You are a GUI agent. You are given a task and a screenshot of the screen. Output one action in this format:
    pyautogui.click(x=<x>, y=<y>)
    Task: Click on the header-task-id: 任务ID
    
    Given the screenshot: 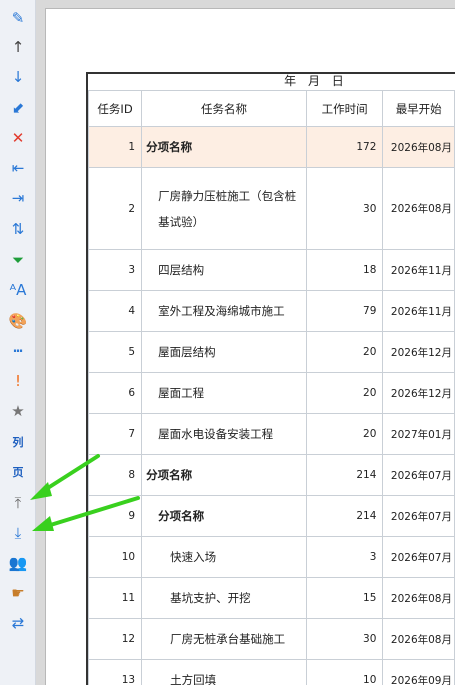 What is the action you would take?
    pyautogui.click(x=115, y=108)
    